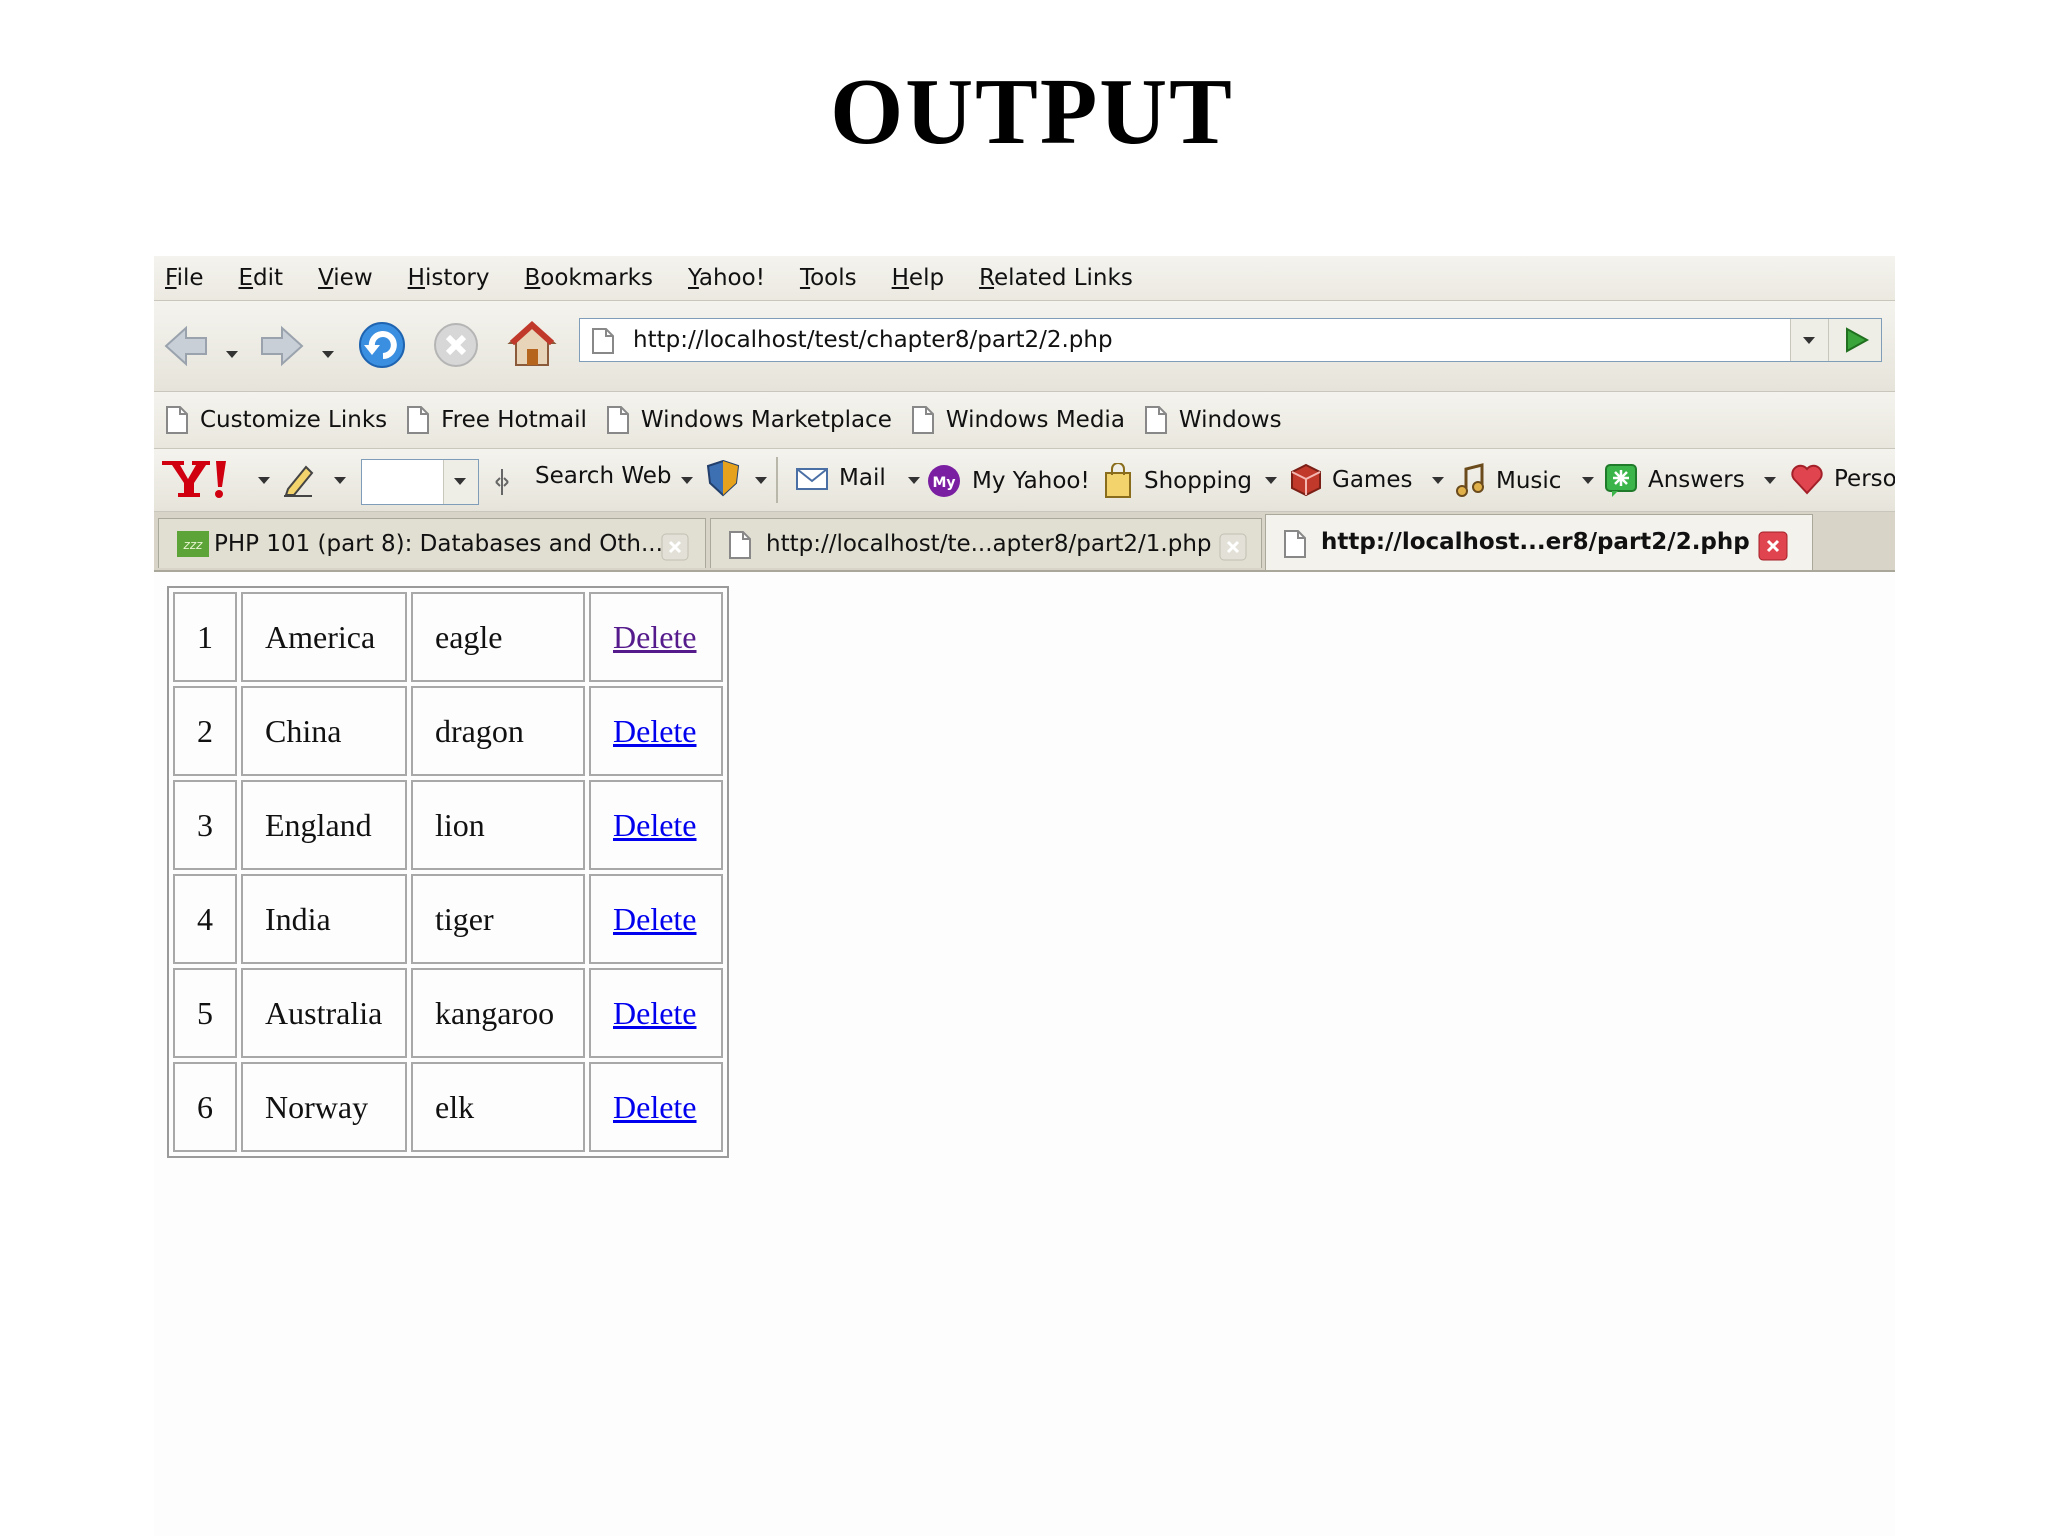 This screenshot has width=2048, height=1536. I want to click on row-country: China, so click(324, 731).